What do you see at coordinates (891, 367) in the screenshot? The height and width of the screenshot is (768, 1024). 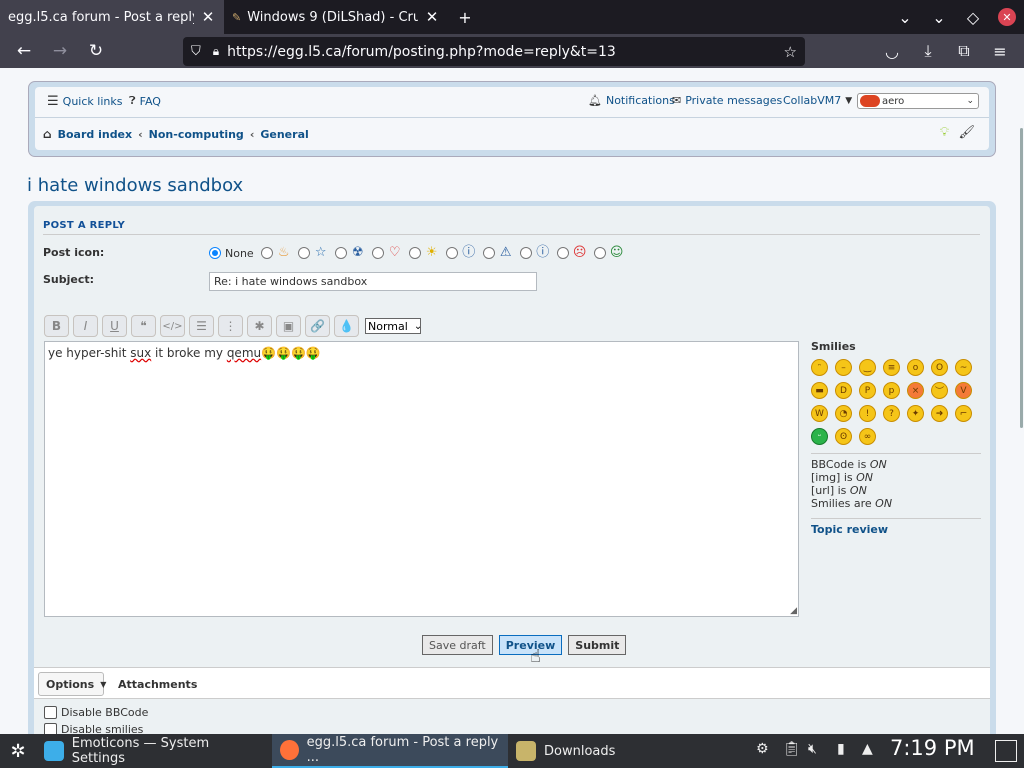 I see `smiley-grimace-icon: ≡` at bounding box center [891, 367].